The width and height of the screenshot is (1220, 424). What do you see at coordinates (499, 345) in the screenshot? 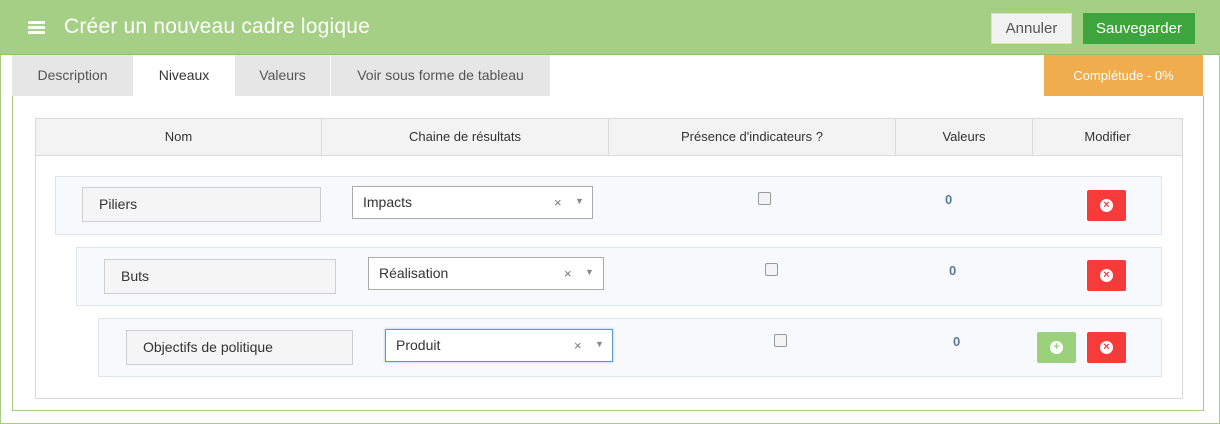
I see `chain-select: Produit × ▼` at bounding box center [499, 345].